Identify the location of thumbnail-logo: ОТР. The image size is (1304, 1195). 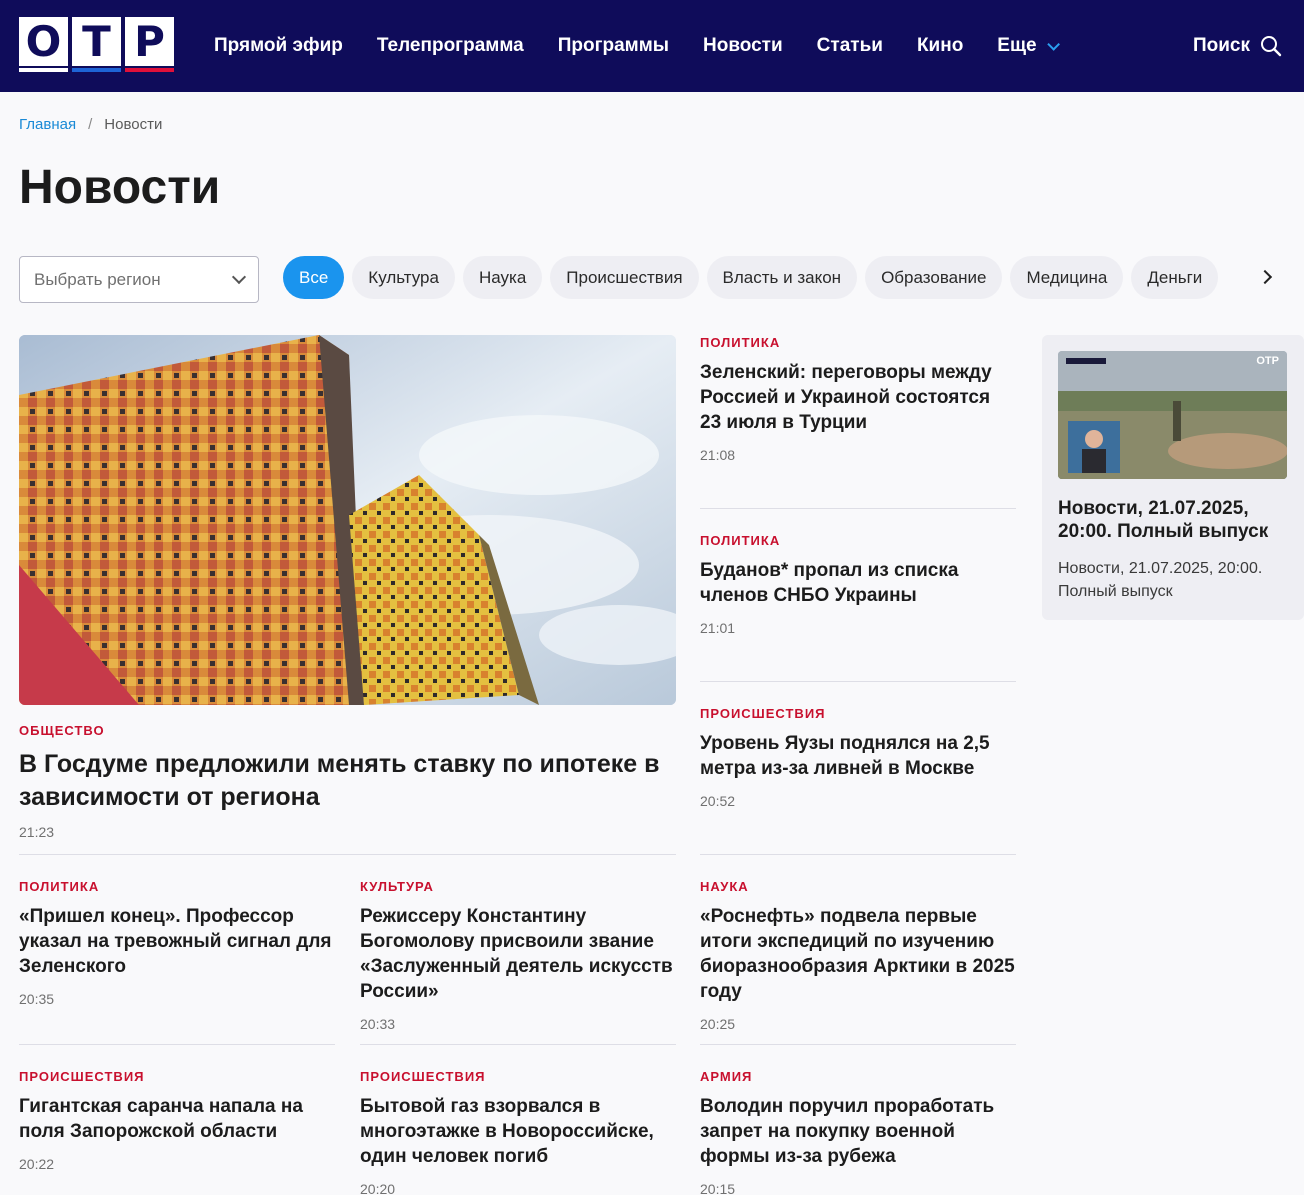
(1267, 361).